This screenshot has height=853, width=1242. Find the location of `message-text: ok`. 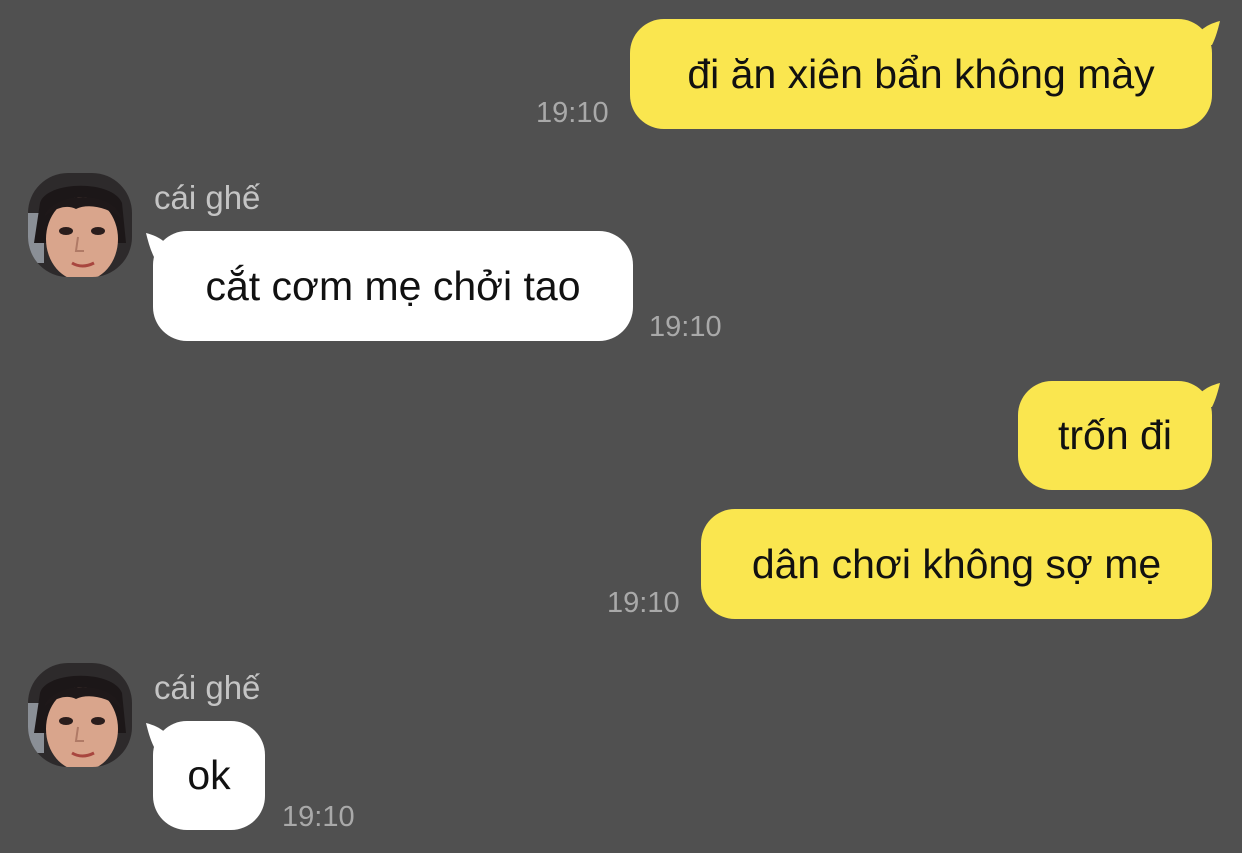

message-text: ok is located at coordinates (209, 775).